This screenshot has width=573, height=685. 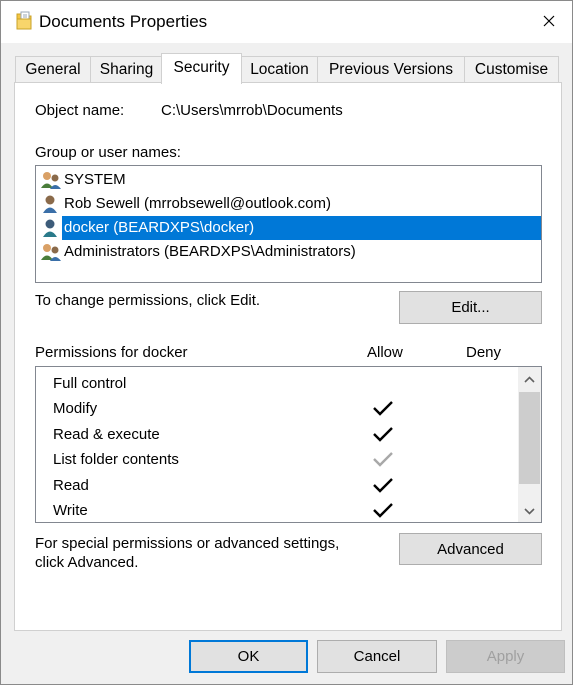 I want to click on list-item-label: docker (BEARDXPS\docker), so click(x=301, y=228).